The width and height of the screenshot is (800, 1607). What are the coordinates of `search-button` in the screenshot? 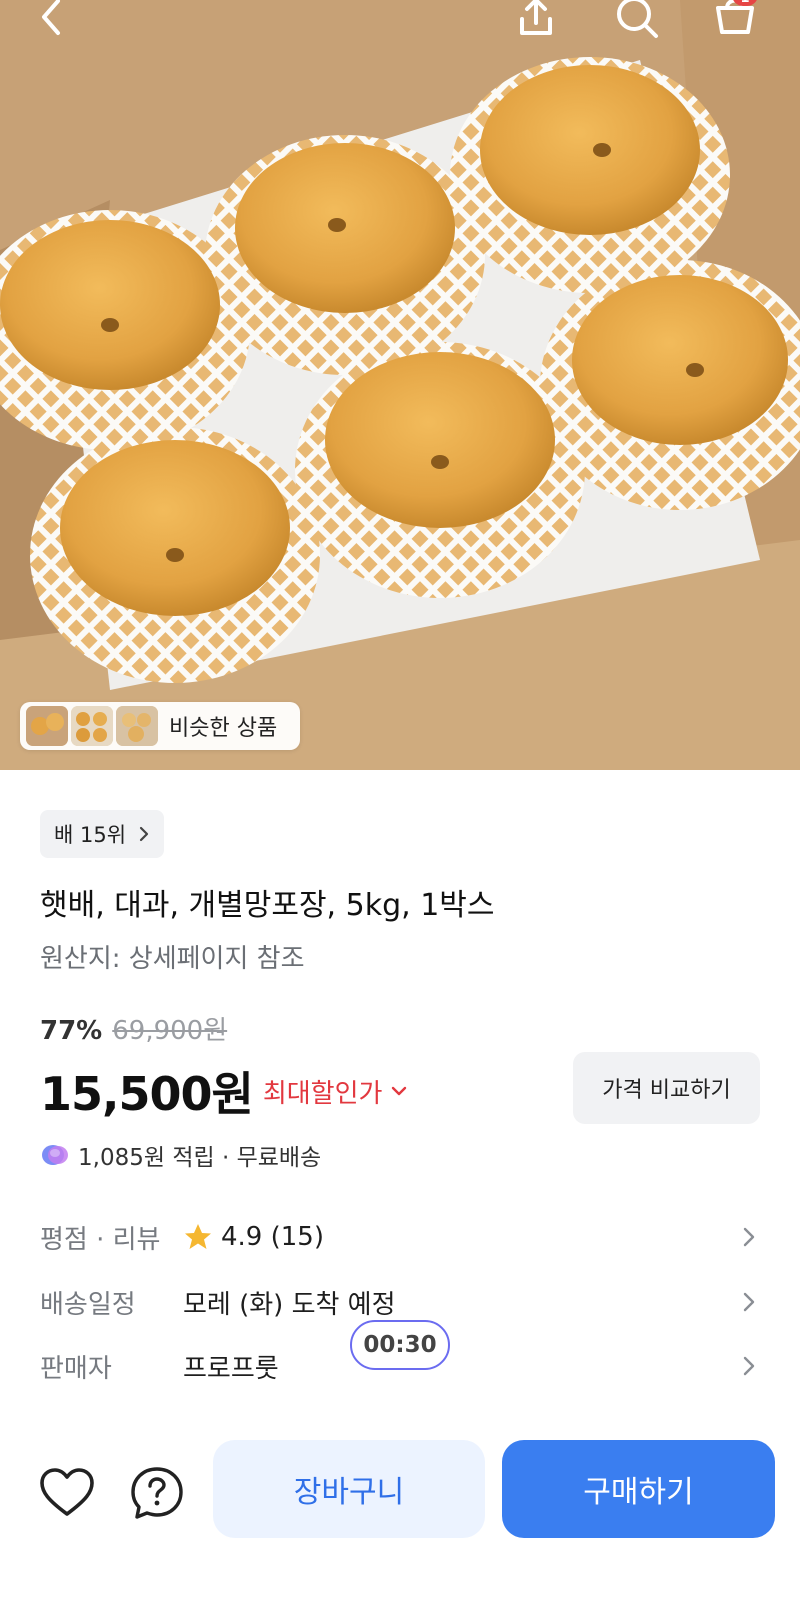 It's located at (637, 20).